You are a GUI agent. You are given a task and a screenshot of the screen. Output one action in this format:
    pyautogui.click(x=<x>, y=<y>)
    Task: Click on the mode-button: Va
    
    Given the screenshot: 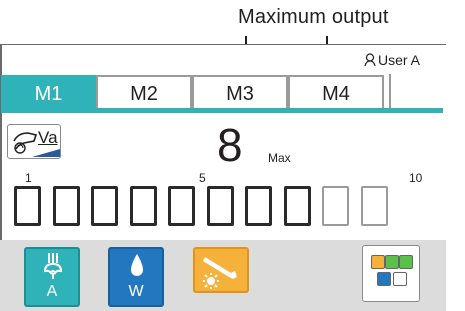 What is the action you would take?
    pyautogui.click(x=34, y=141)
    